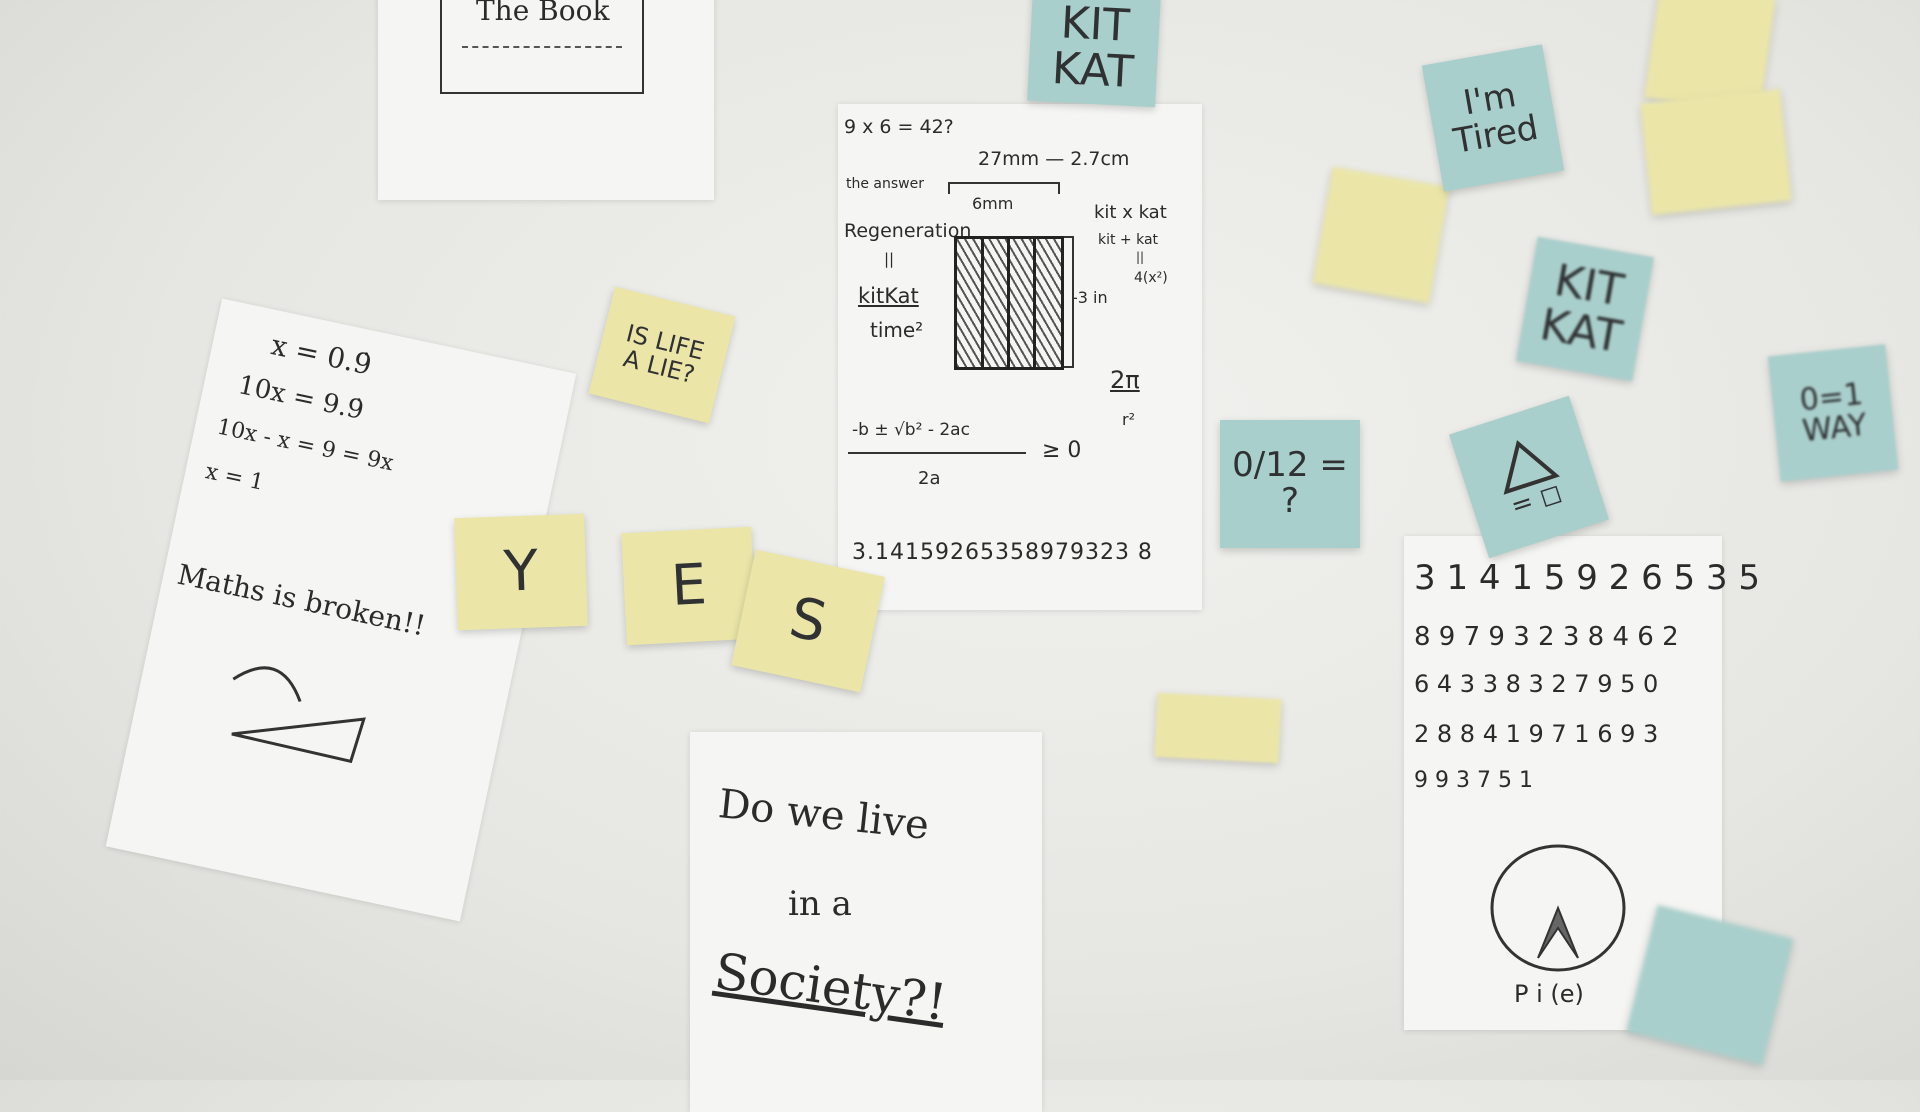  Describe the element at coordinates (662, 355) in the screenshot. I see `sticky-is-life: IS LIFE A LIE?` at that location.